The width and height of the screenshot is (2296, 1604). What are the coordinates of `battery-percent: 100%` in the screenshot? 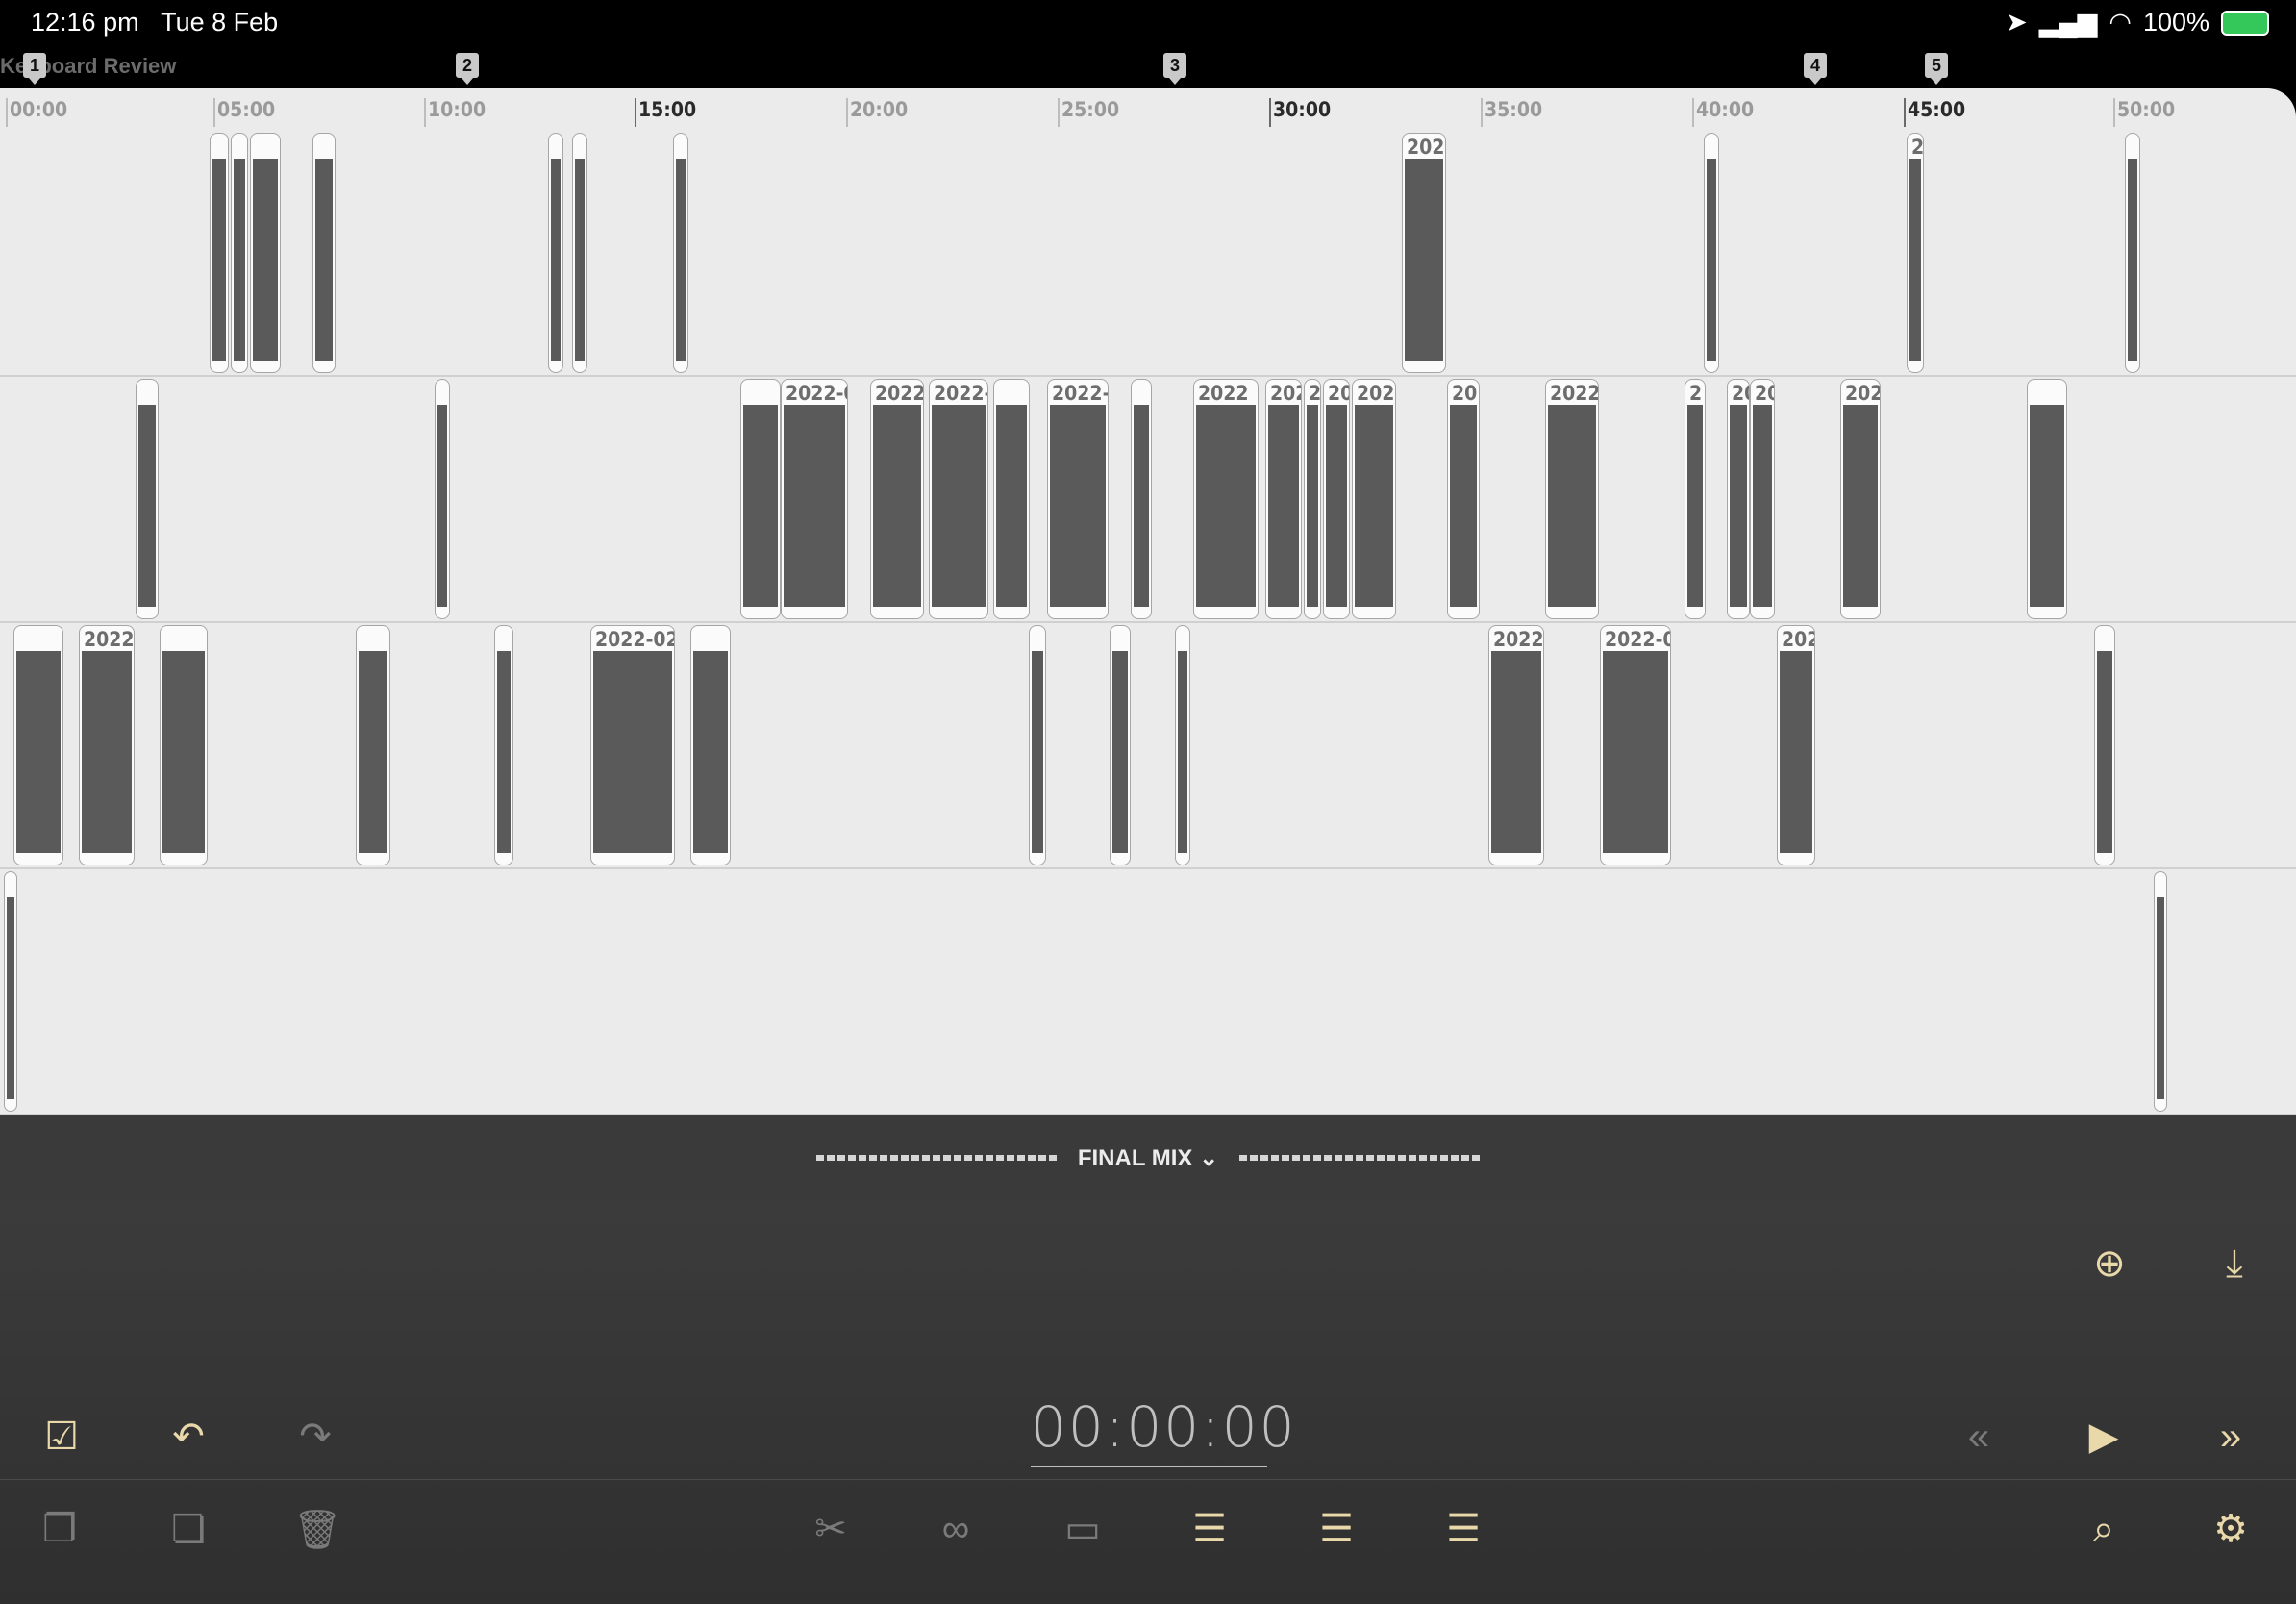 It's located at (2175, 22).